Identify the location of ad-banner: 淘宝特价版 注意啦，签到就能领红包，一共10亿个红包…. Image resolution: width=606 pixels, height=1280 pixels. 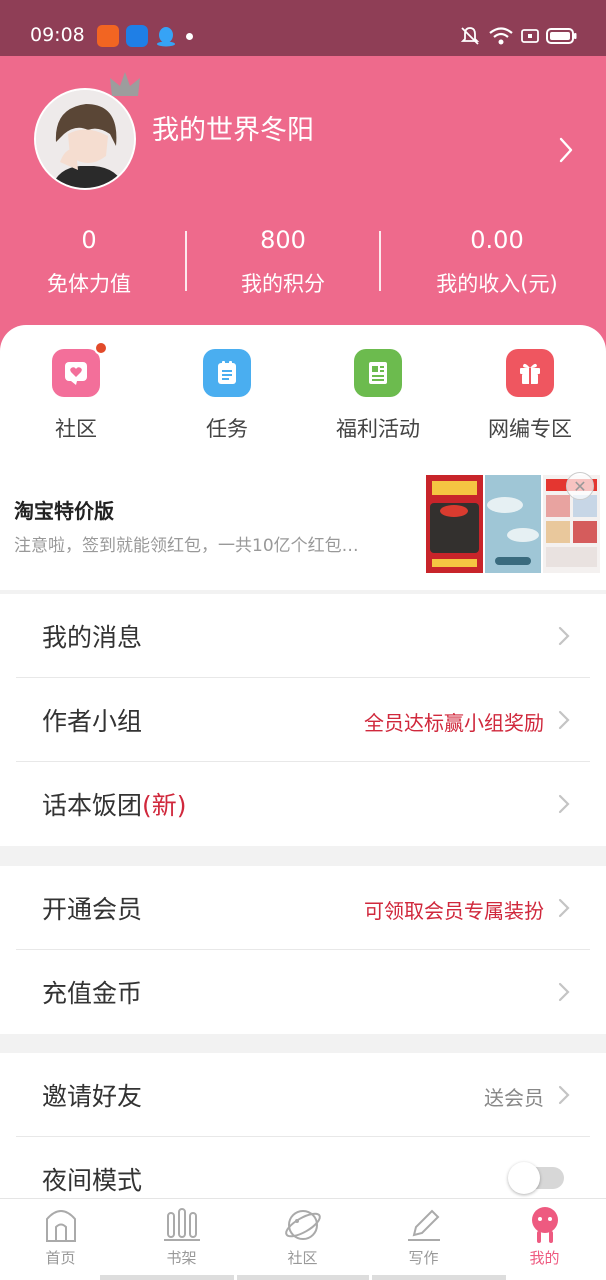
(303, 525).